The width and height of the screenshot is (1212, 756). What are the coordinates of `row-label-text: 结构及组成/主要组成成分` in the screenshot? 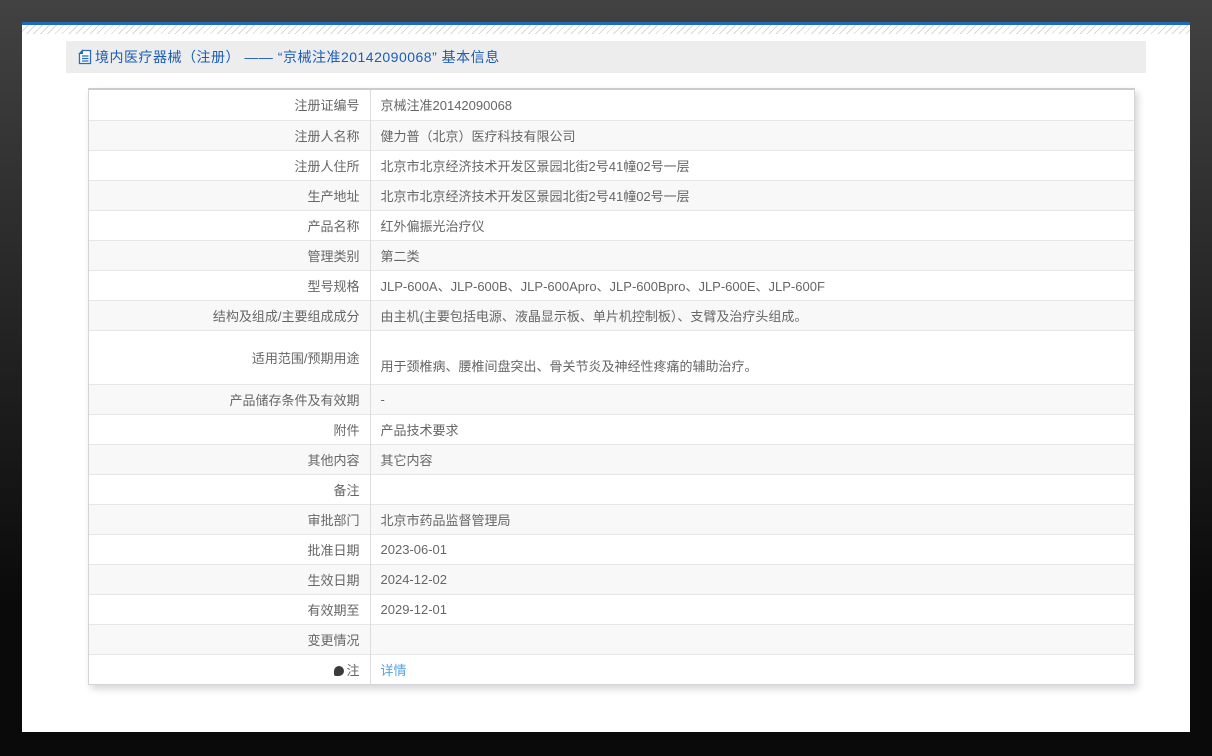 It's located at (286, 316).